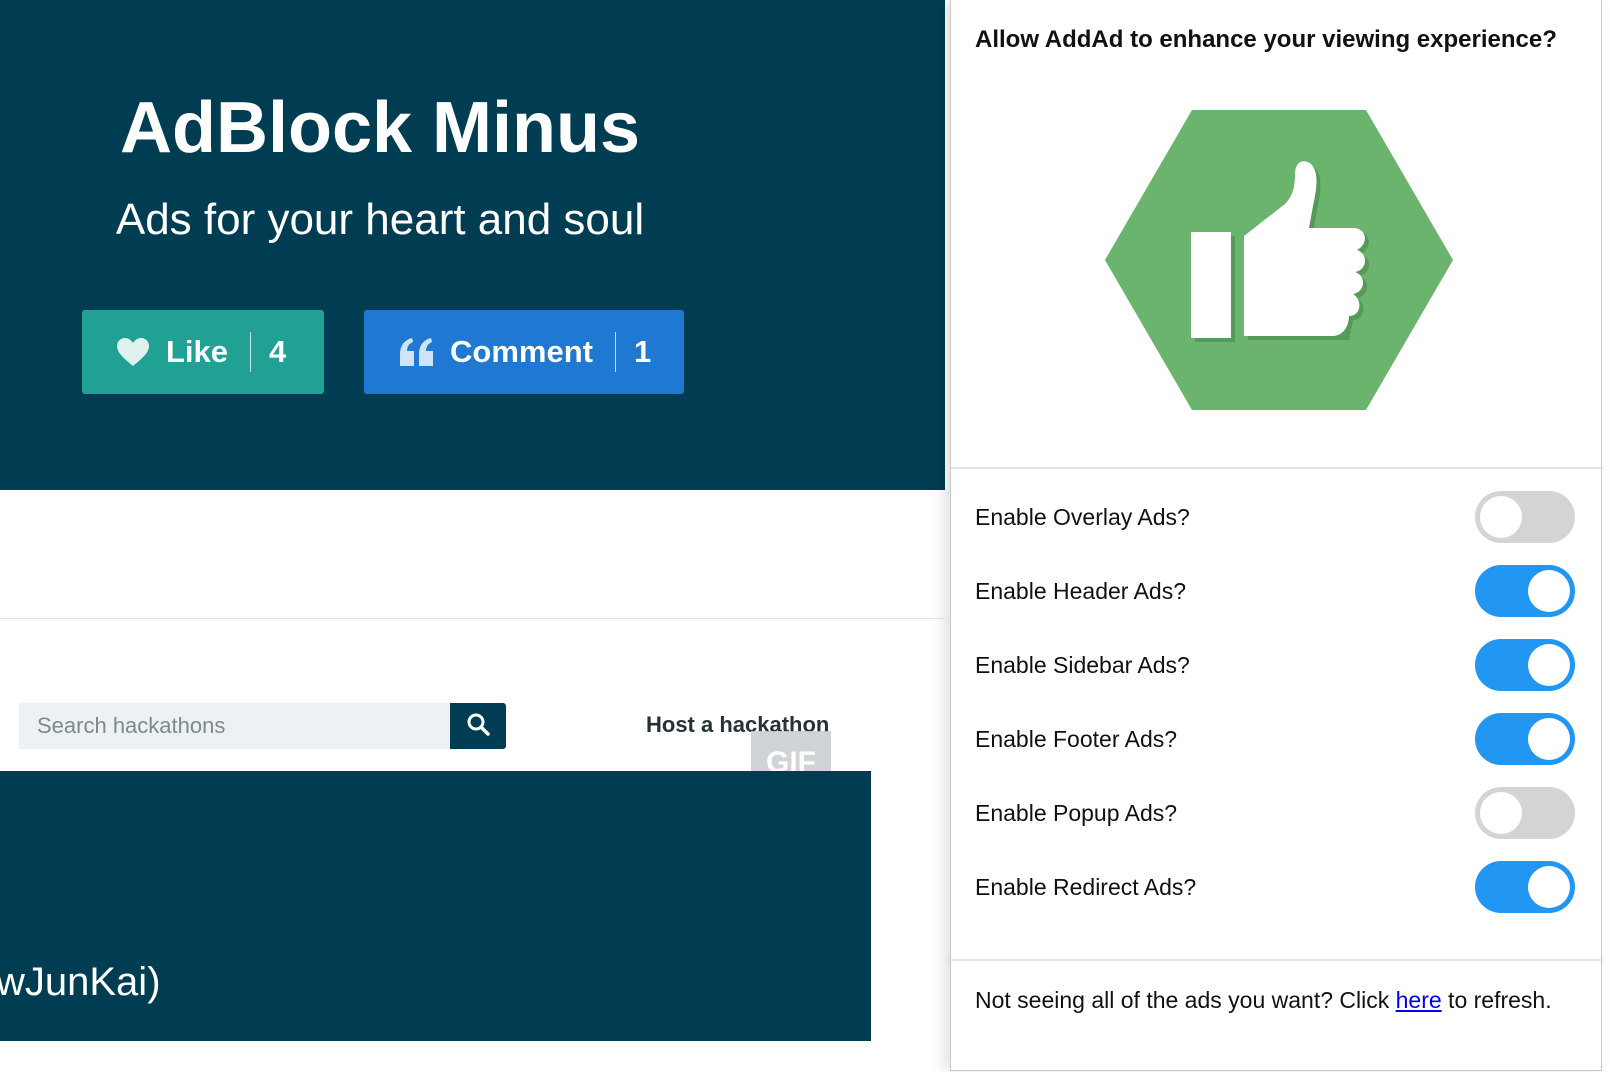 The width and height of the screenshot is (1610, 1072). What do you see at coordinates (1086, 886) in the screenshot?
I see `toggle-label: Enable Redirect Ads?` at bounding box center [1086, 886].